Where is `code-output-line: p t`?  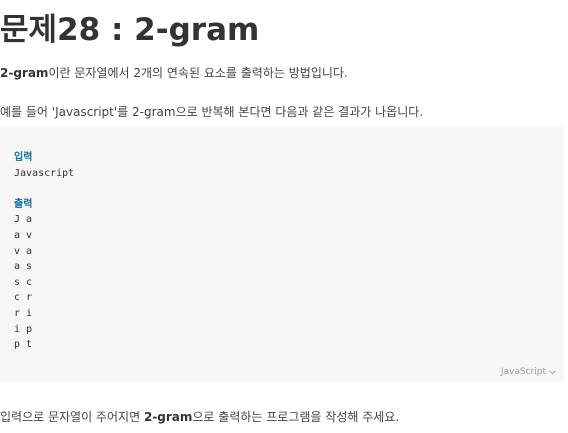
code-output-line: p t is located at coordinates (23, 345).